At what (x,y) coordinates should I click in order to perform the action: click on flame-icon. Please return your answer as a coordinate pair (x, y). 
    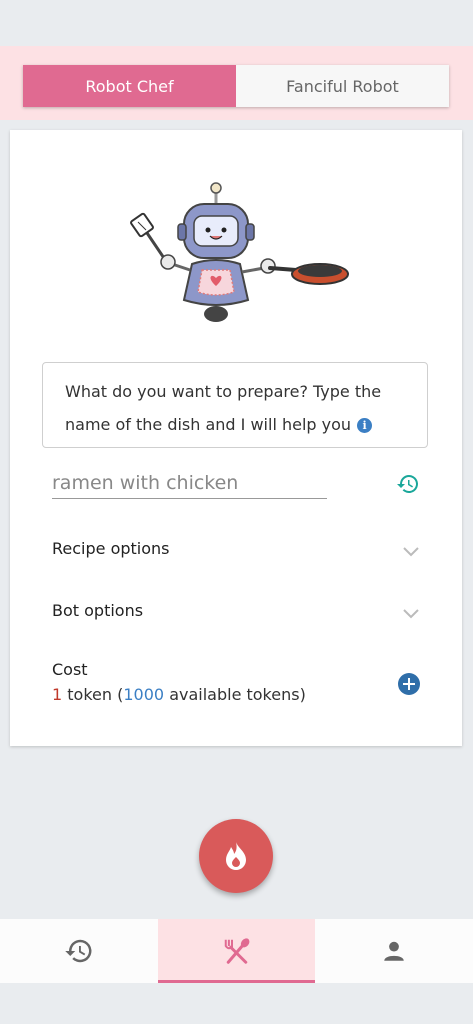
    Looking at the image, I should click on (236, 856).